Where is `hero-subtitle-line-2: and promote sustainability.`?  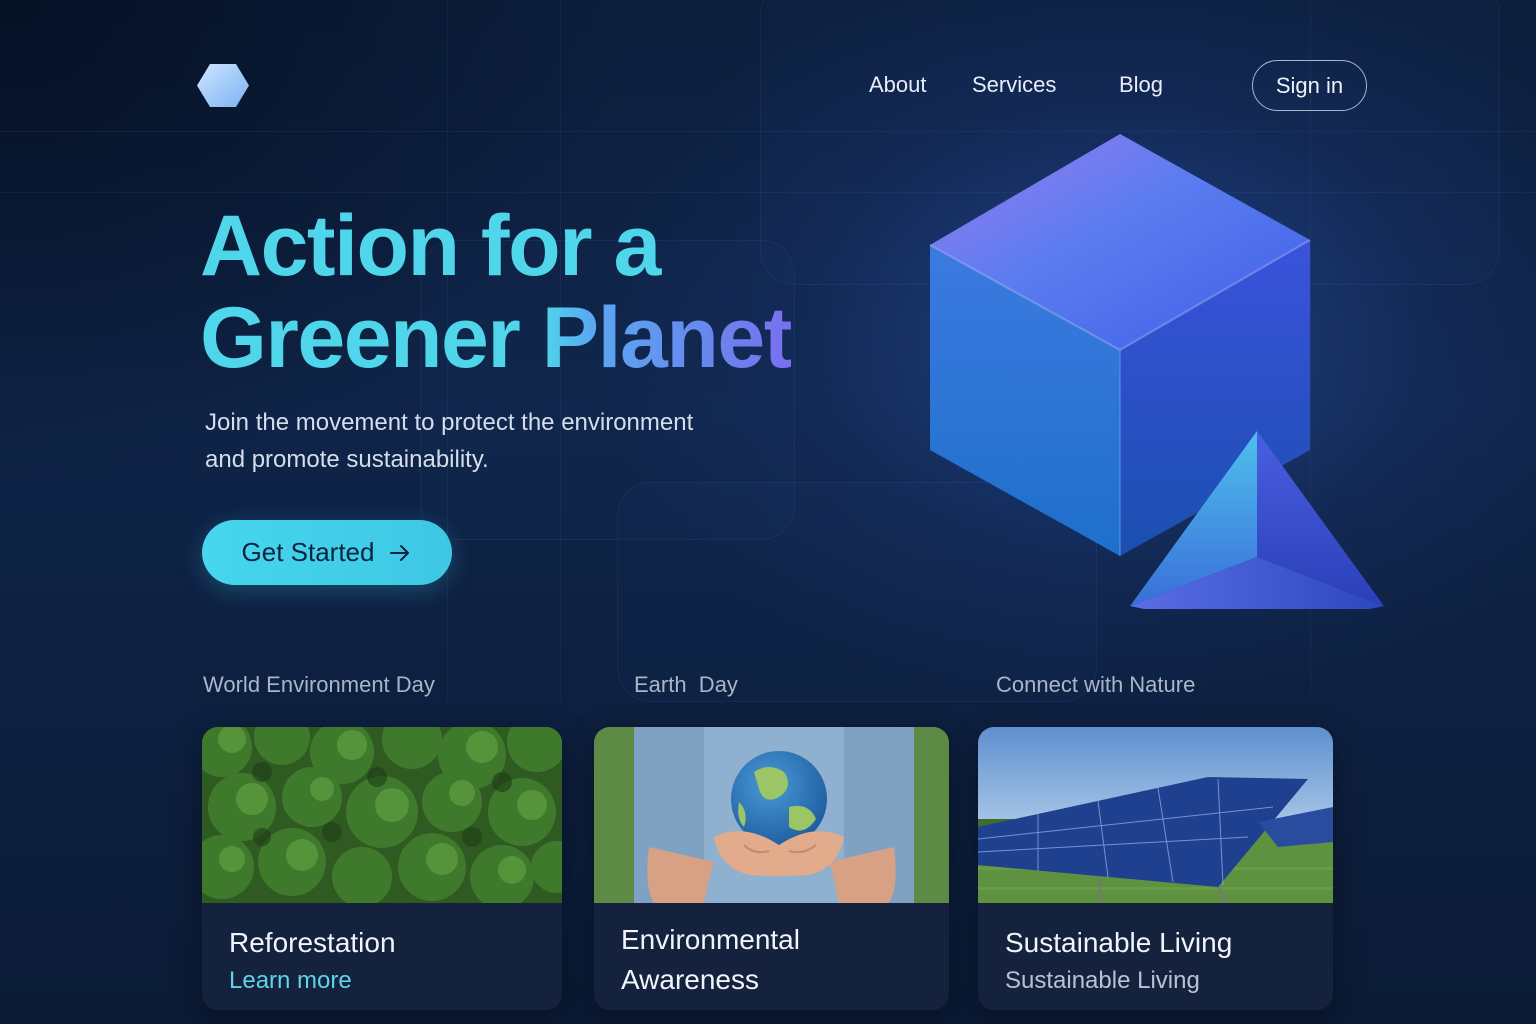
hero-subtitle-line-2: and promote sustainability. is located at coordinates (347, 459).